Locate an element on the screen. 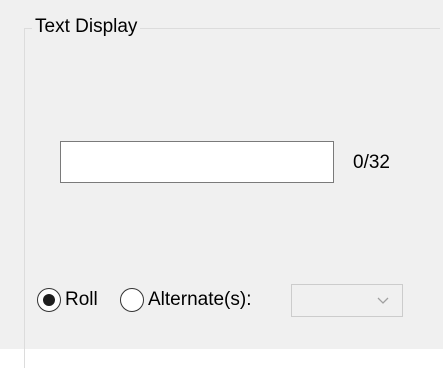 The image size is (443, 368). display-text-input is located at coordinates (197, 162).